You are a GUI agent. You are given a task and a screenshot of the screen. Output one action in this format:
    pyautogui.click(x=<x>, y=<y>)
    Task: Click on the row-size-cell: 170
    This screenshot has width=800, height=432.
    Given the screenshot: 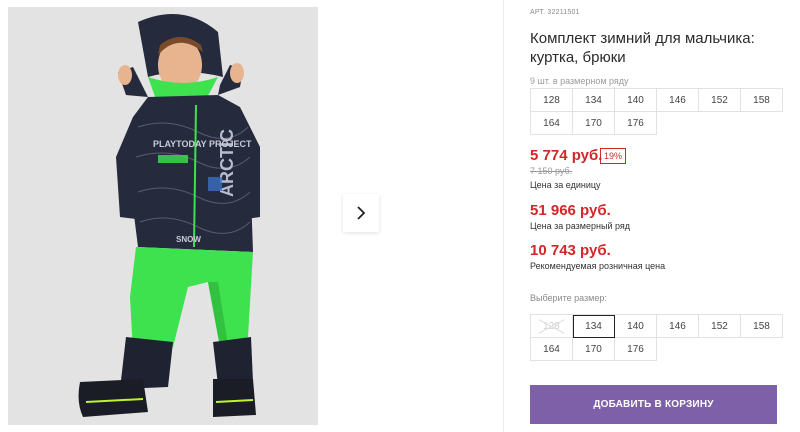 What is the action you would take?
    pyautogui.click(x=594, y=123)
    